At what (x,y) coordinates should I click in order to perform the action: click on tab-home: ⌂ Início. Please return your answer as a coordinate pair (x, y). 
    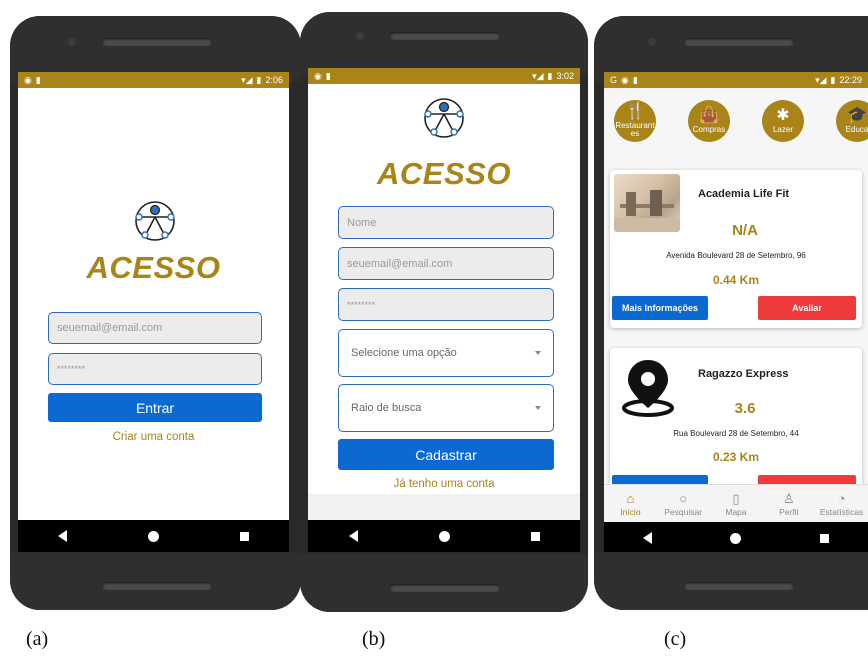
    Looking at the image, I should click on (630, 504).